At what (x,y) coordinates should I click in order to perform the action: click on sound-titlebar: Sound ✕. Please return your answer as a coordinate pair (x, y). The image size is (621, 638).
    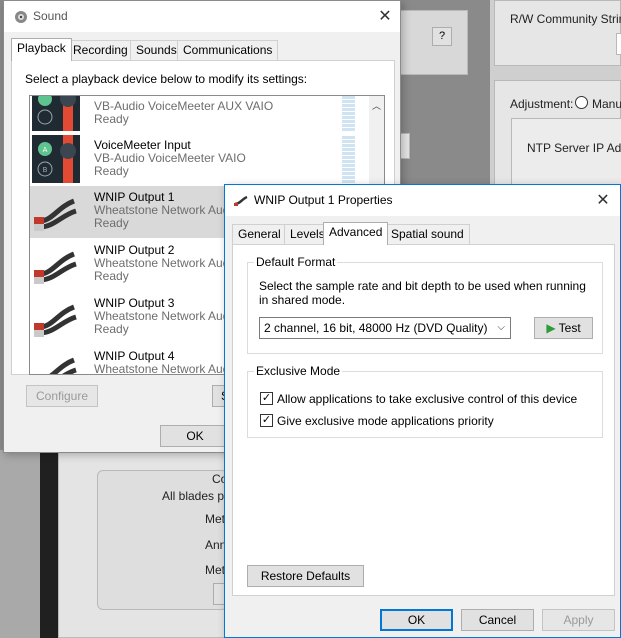
    Looking at the image, I should click on (202, 16).